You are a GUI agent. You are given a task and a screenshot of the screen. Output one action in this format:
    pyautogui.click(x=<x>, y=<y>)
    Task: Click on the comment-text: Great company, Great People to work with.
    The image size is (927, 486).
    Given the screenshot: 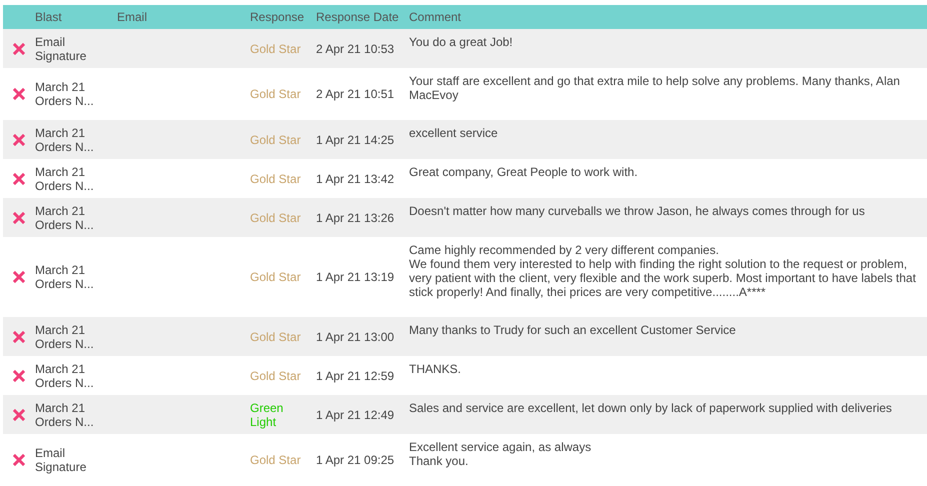 What is the action you would take?
    pyautogui.click(x=524, y=172)
    